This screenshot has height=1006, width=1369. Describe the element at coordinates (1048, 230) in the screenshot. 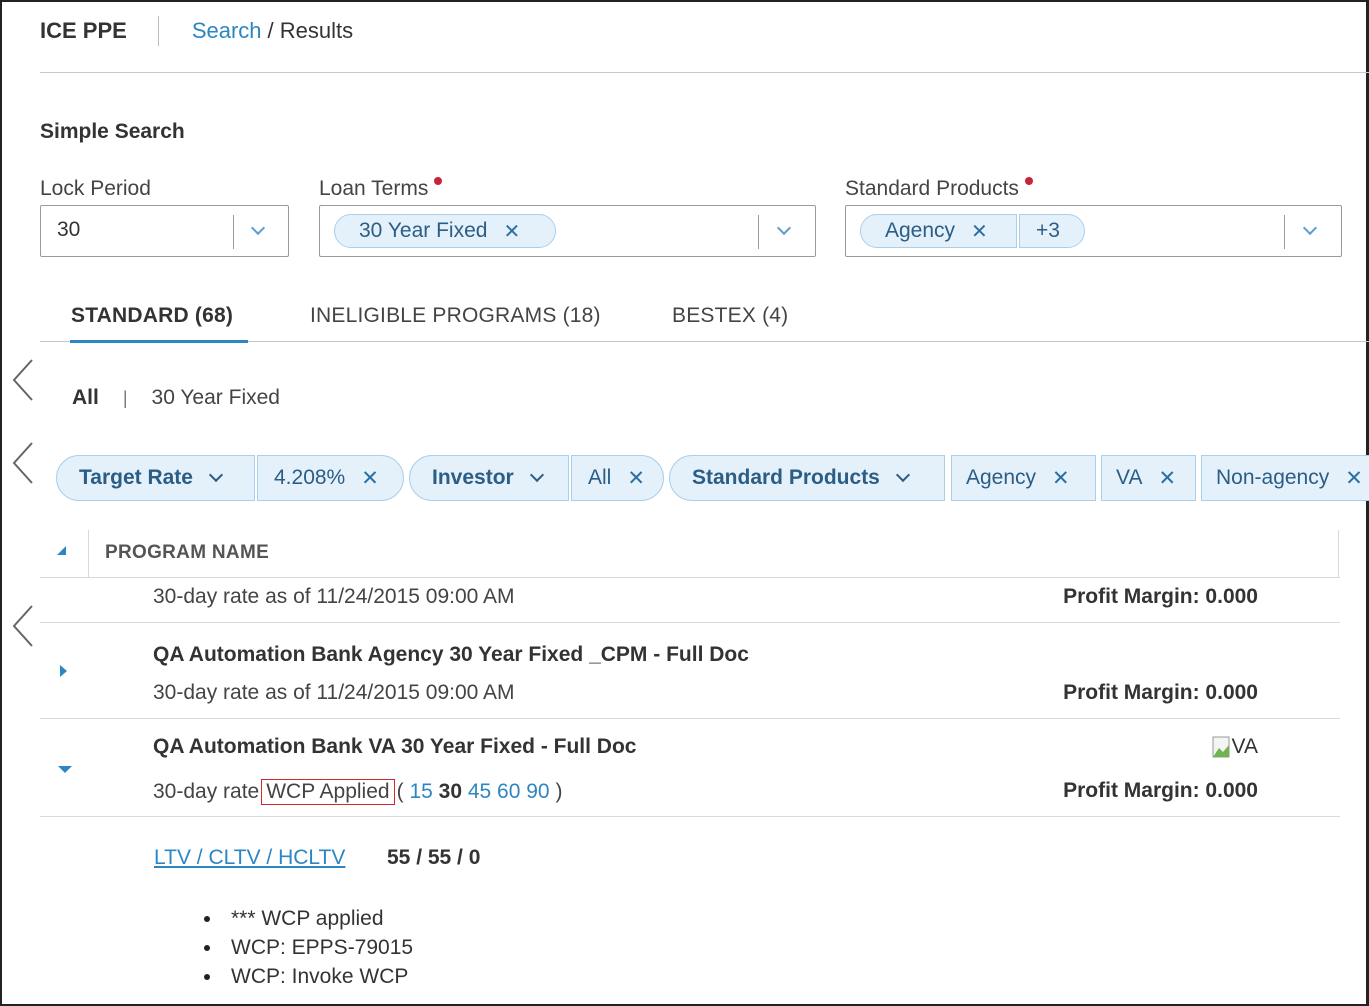

I see `more-count: +3` at that location.